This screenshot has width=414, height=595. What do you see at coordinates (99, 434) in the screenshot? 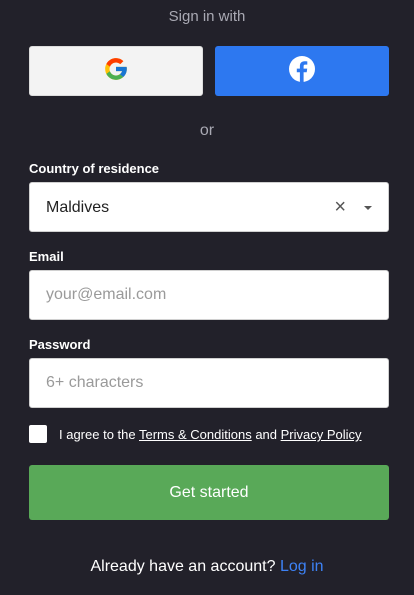
I see `agreement-prefix: I agree to the` at bounding box center [99, 434].